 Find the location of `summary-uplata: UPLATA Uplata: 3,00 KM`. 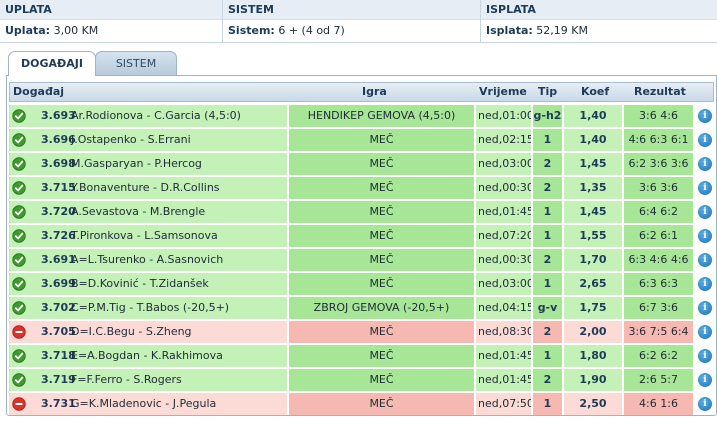

summary-uplata: UPLATA Uplata: 3,00 KM is located at coordinates (111, 21).